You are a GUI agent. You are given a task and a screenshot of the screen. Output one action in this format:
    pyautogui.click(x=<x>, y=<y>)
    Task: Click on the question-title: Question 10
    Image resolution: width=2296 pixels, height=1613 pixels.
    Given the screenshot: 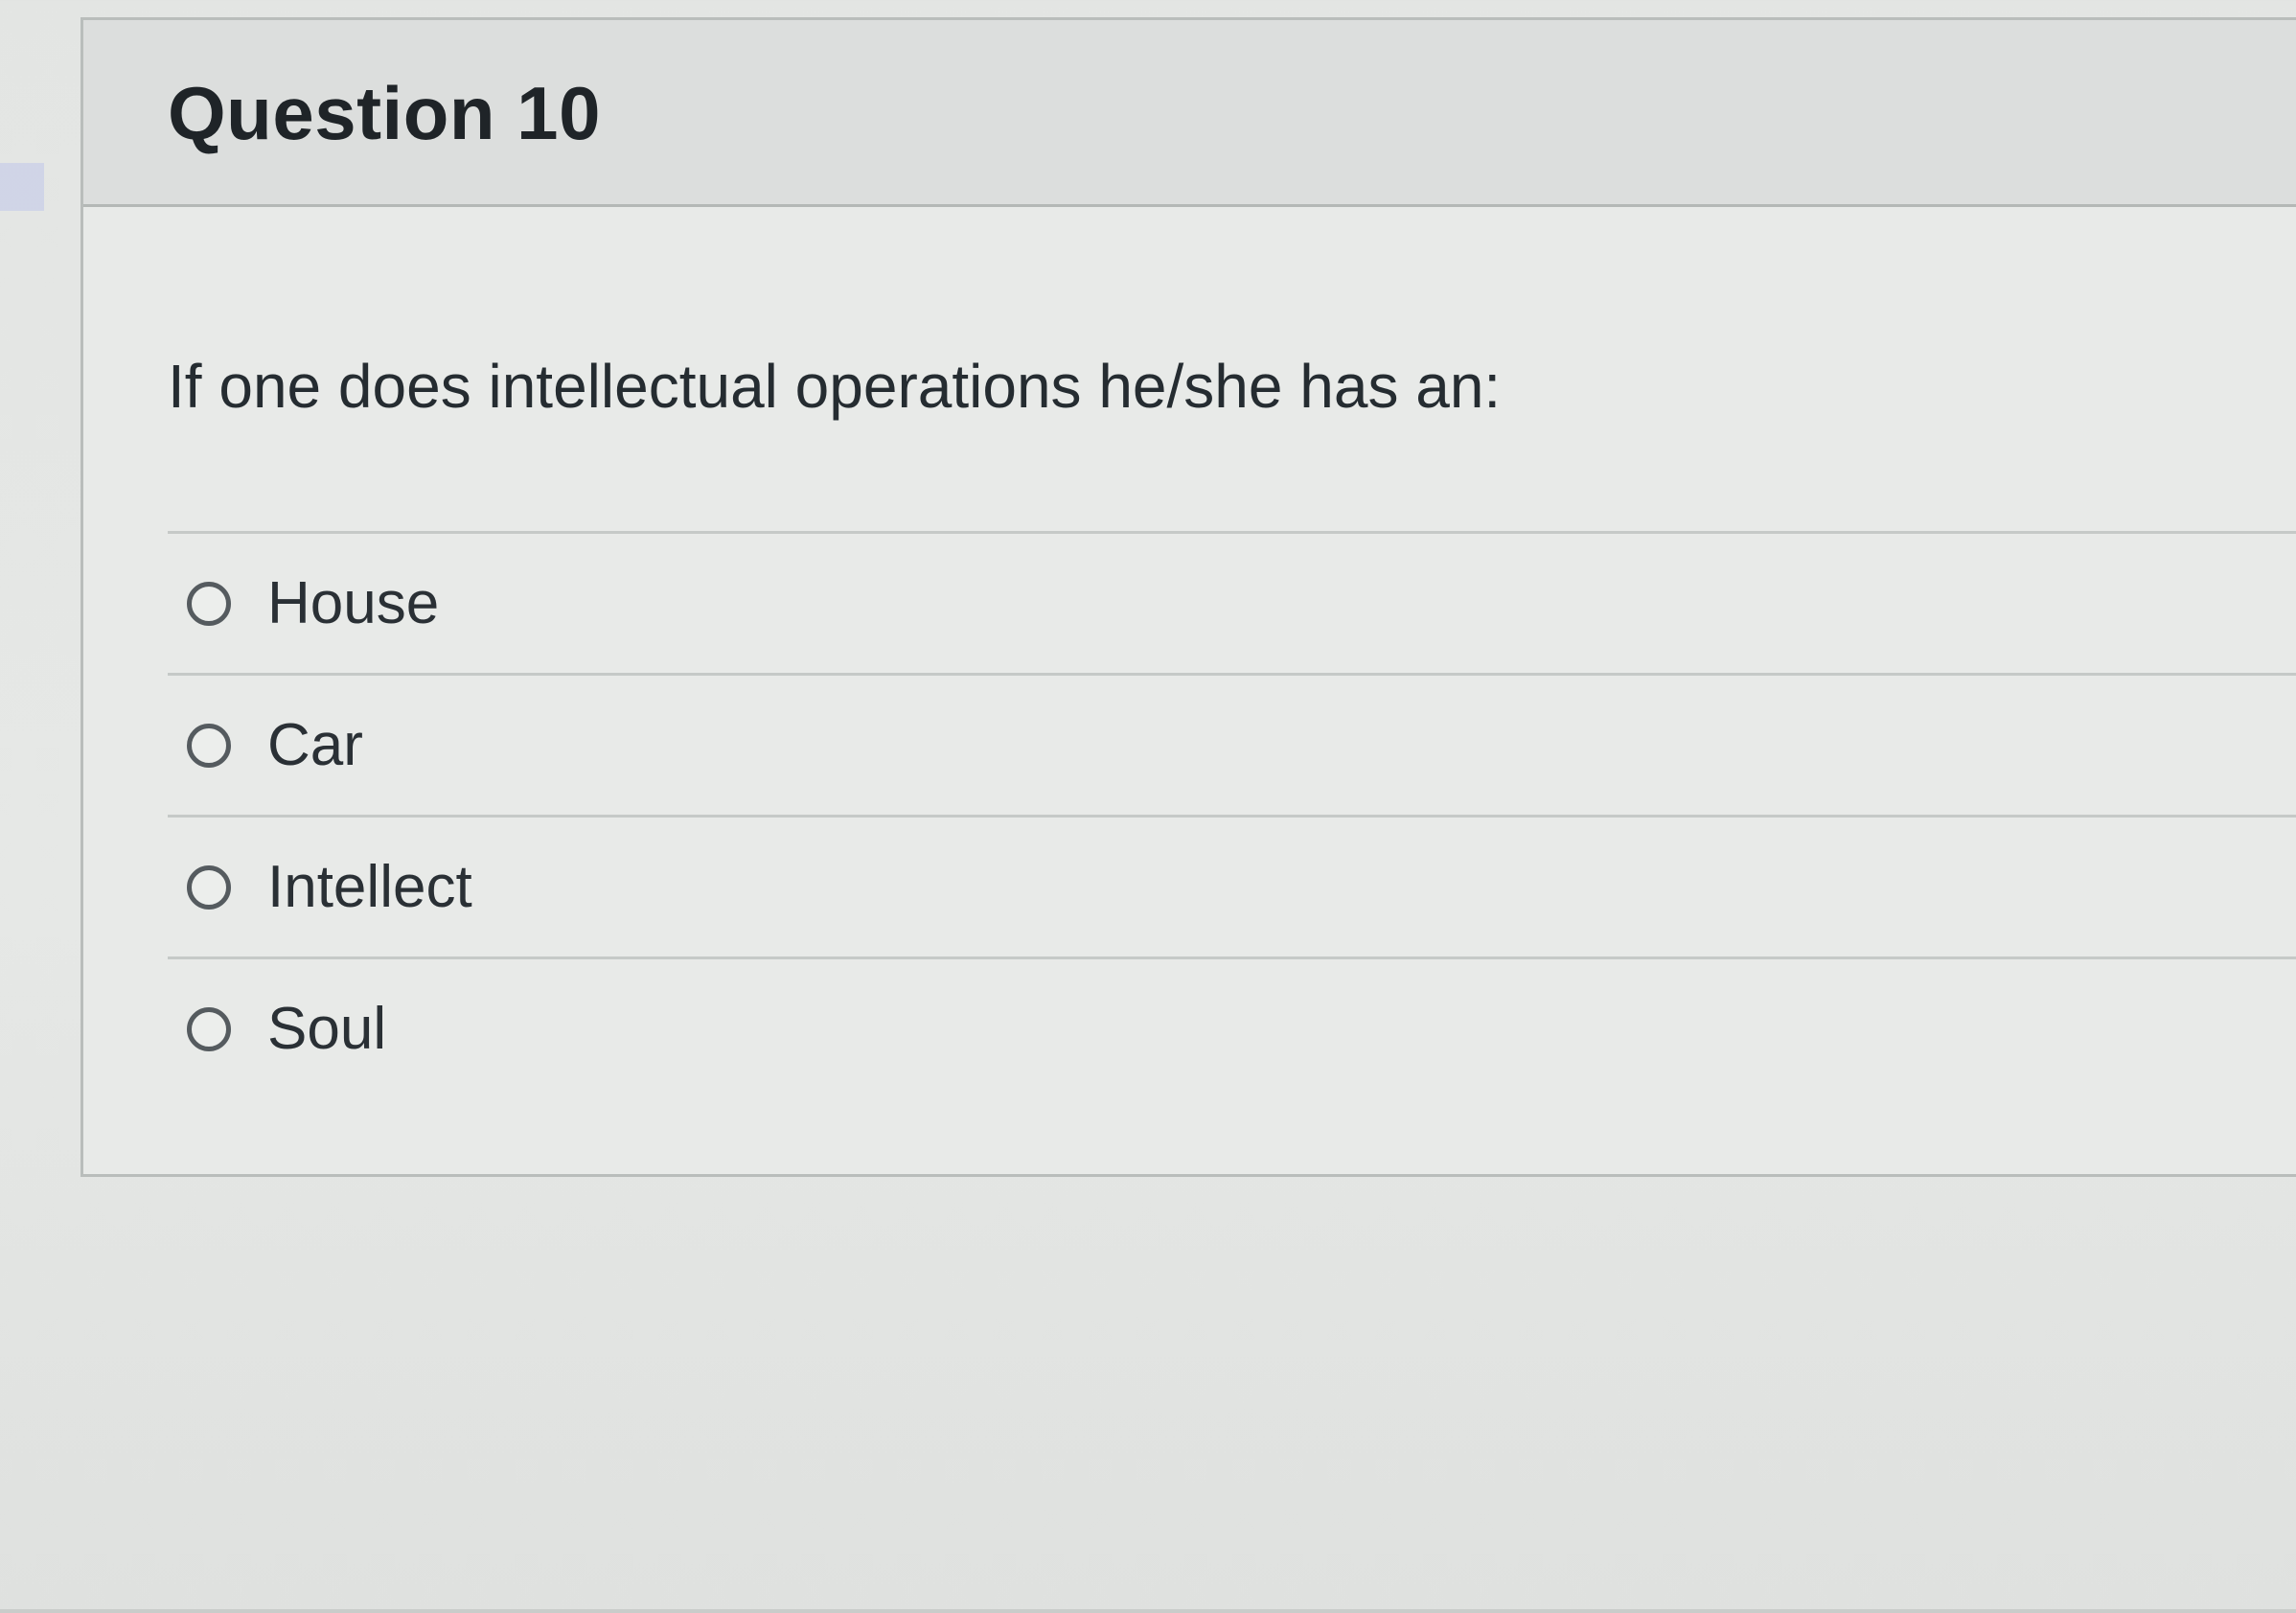 What is the action you would take?
    pyautogui.click(x=384, y=113)
    